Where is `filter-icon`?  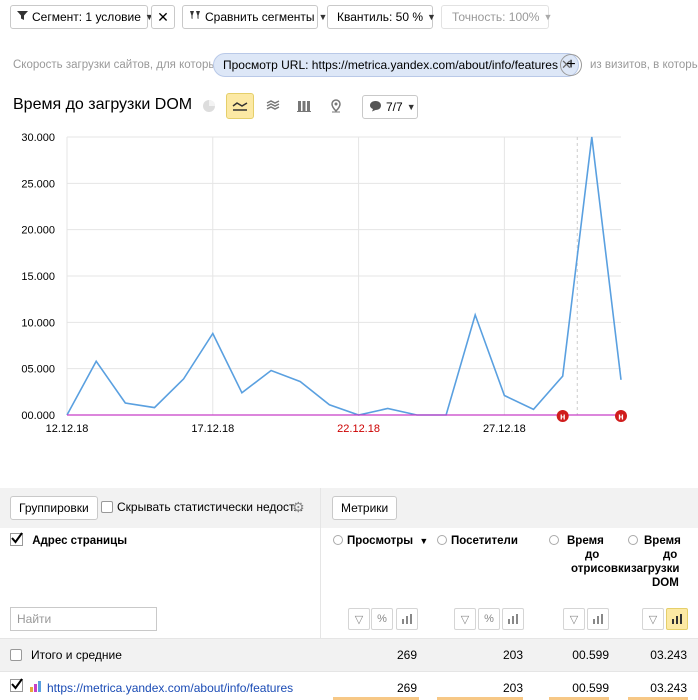 filter-icon is located at coordinates (22, 17).